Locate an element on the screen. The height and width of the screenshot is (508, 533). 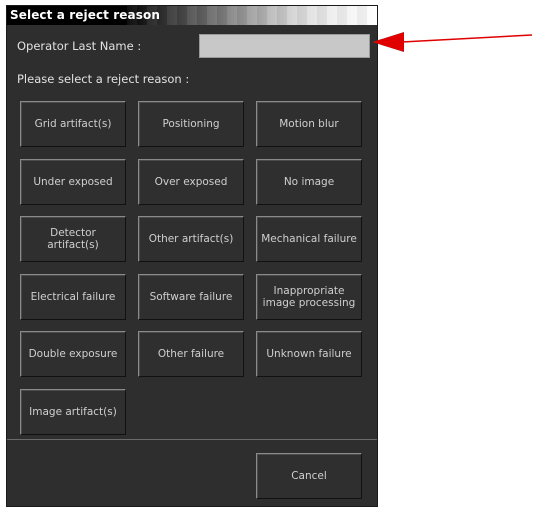
cancel-button: Cancel is located at coordinates (309, 476).